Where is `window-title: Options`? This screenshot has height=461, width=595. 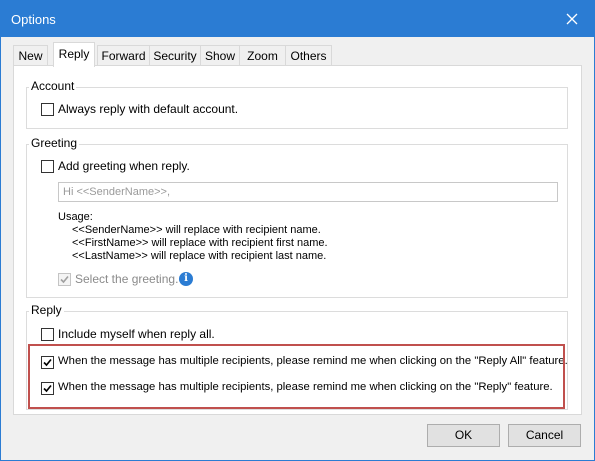
window-title: Options is located at coordinates (33, 19).